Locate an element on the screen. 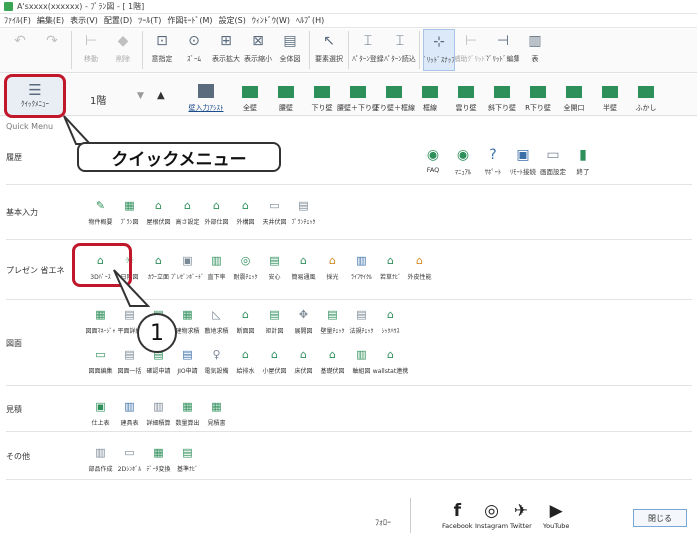  quick-menu-item: ◺ 敷地求積 is located at coordinates (216, 320).